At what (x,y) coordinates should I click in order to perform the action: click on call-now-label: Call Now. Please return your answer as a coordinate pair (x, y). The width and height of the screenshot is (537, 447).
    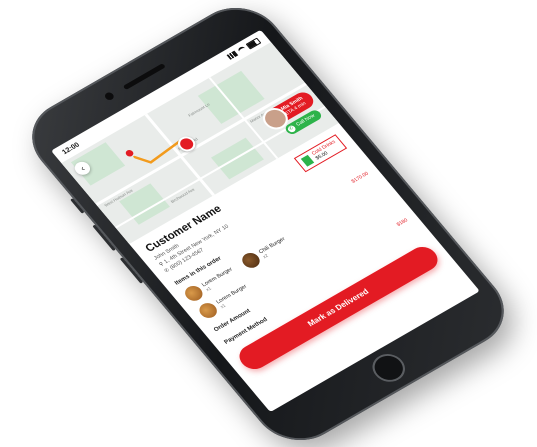
    Looking at the image, I should click on (306, 120).